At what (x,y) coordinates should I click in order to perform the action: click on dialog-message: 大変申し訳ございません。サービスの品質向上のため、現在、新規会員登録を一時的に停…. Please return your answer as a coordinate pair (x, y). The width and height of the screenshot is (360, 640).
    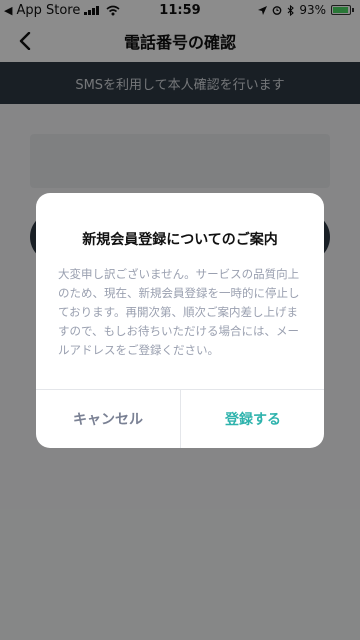
    Looking at the image, I should click on (179, 312).